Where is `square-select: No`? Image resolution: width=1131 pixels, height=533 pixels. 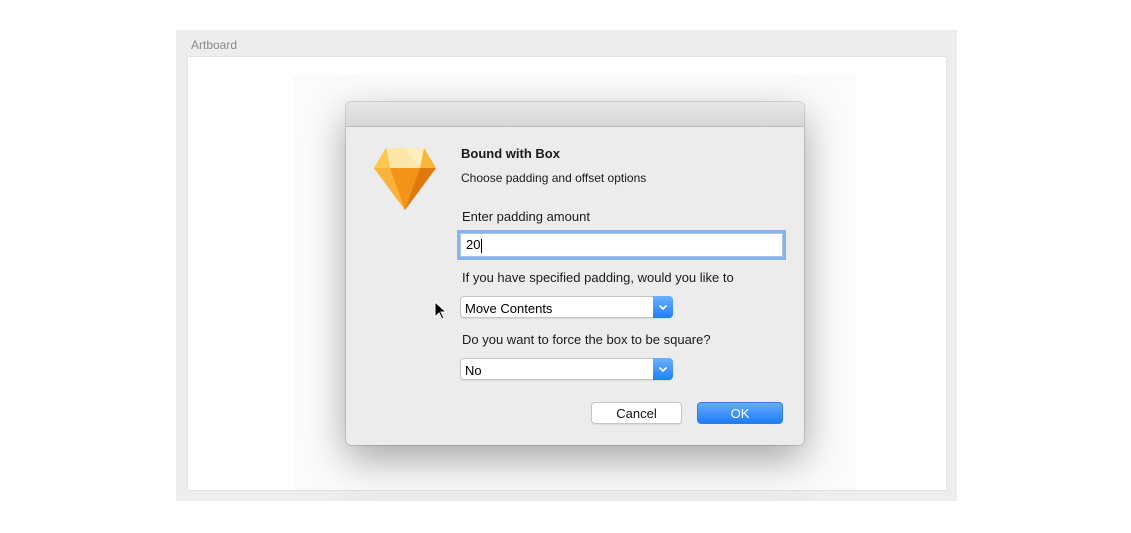
square-select: No is located at coordinates (566, 369).